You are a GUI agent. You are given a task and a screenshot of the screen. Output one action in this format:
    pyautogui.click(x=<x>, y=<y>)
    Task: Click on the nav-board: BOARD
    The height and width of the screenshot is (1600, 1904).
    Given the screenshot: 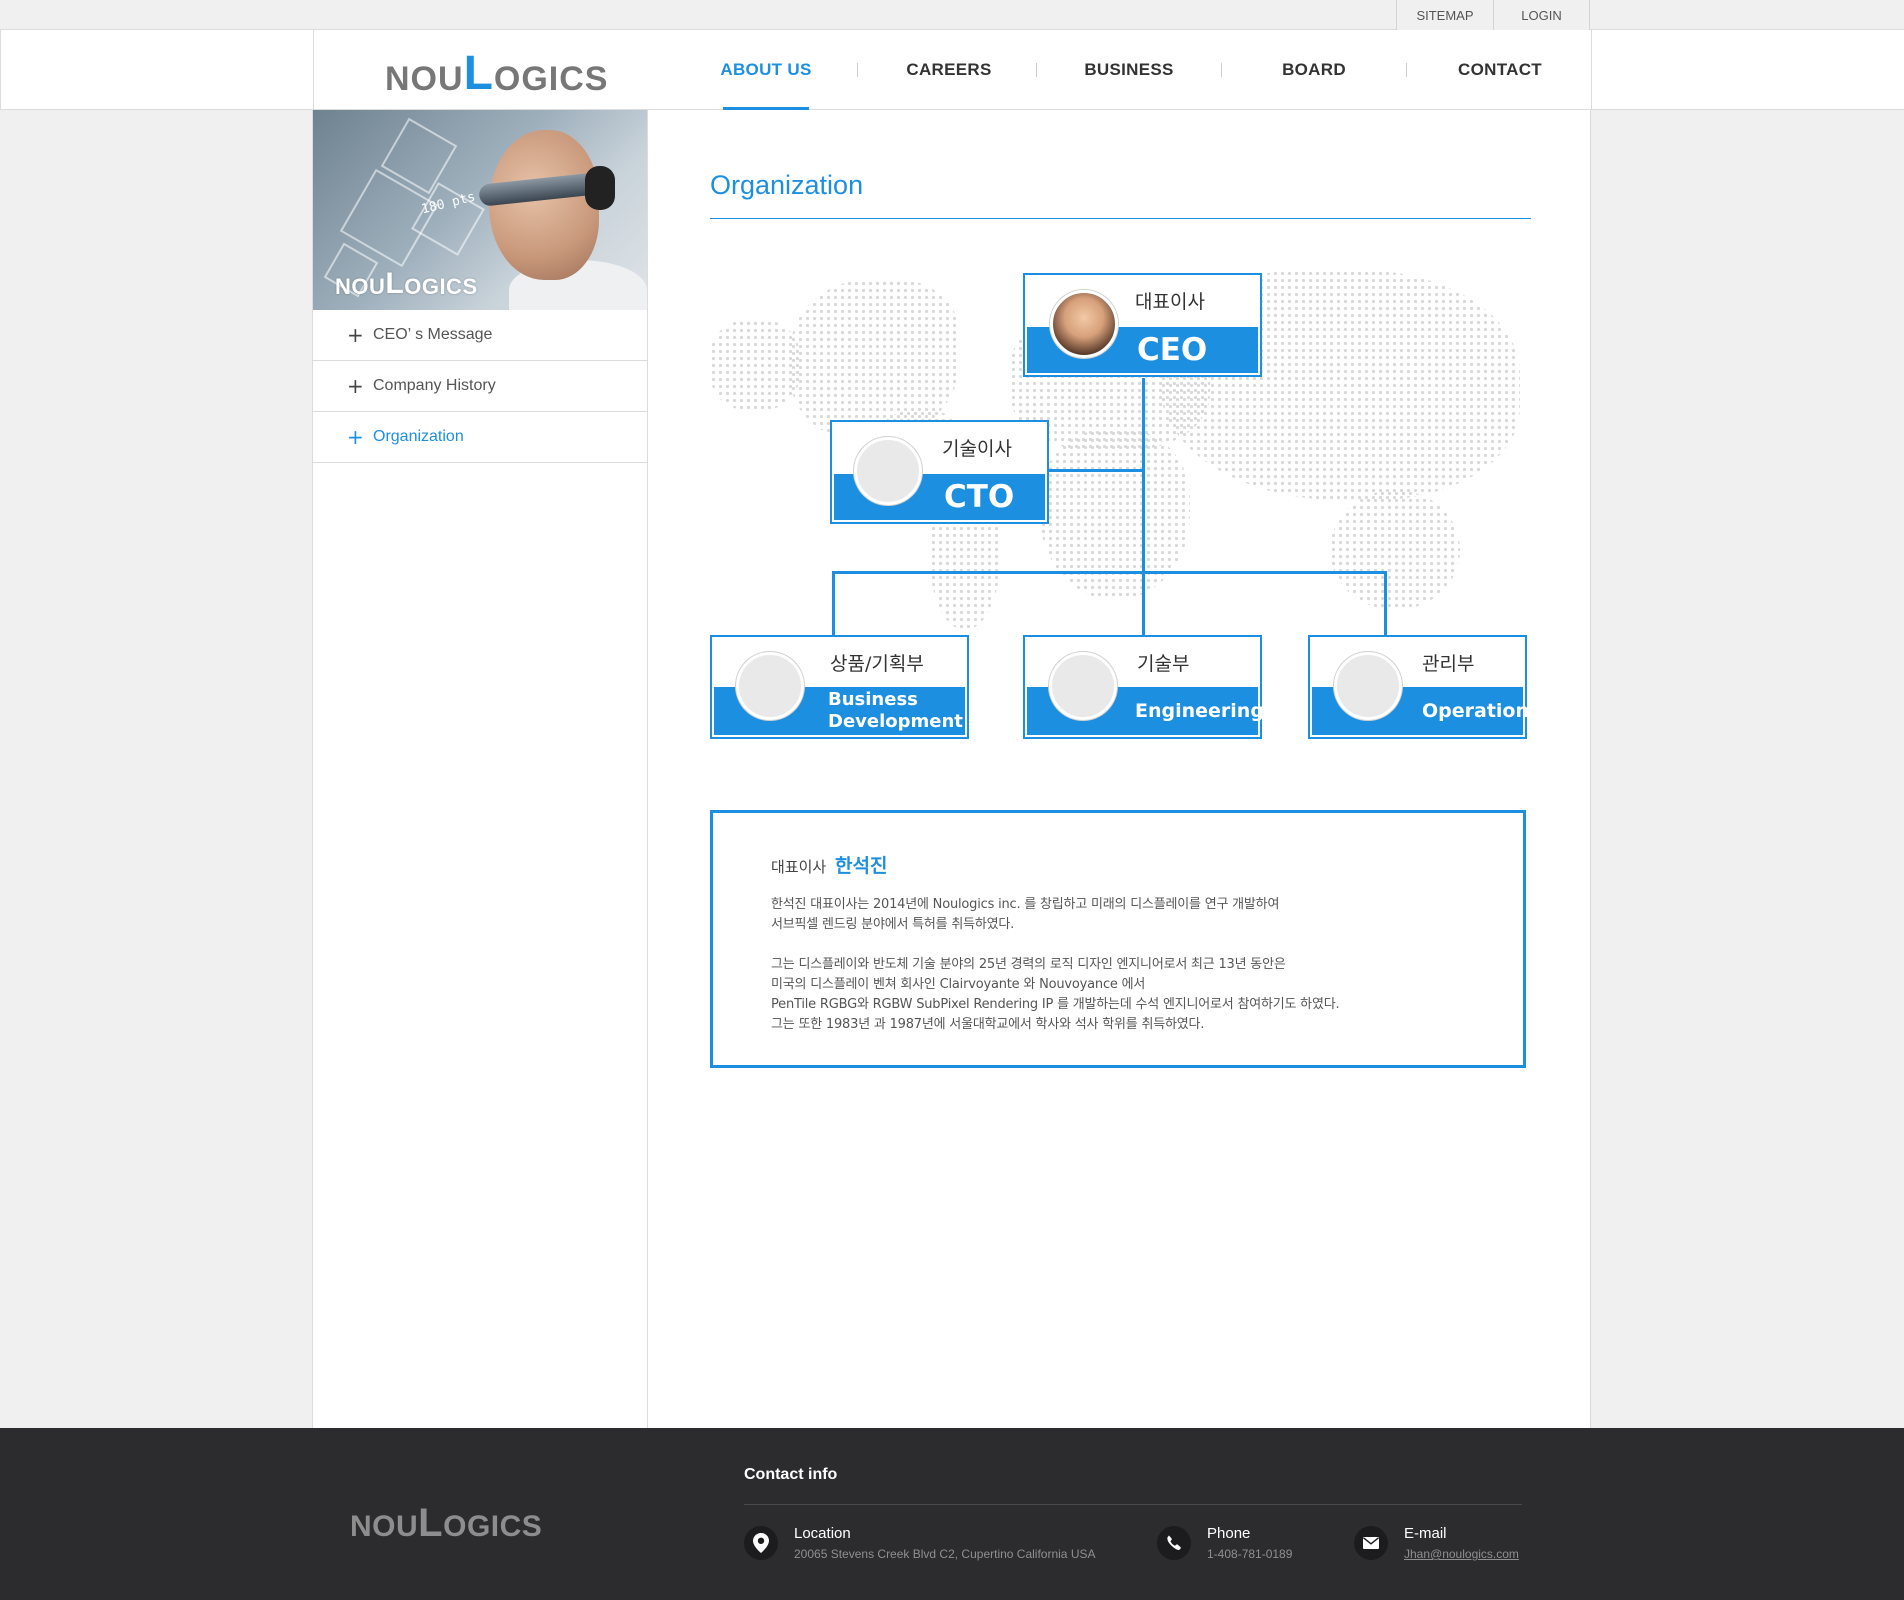 What is the action you would take?
    pyautogui.click(x=1314, y=70)
    